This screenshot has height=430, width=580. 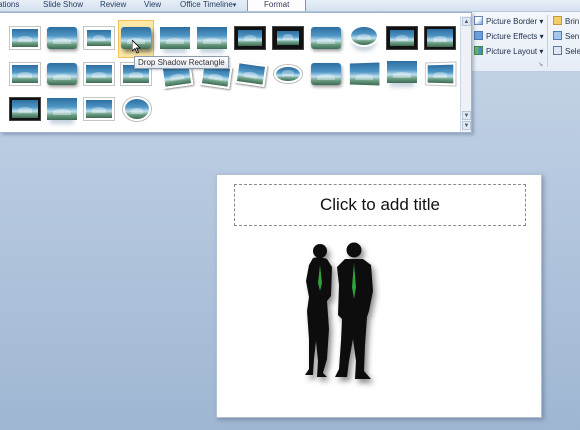 I want to click on picture-style-soft-edge, so click(x=62, y=38).